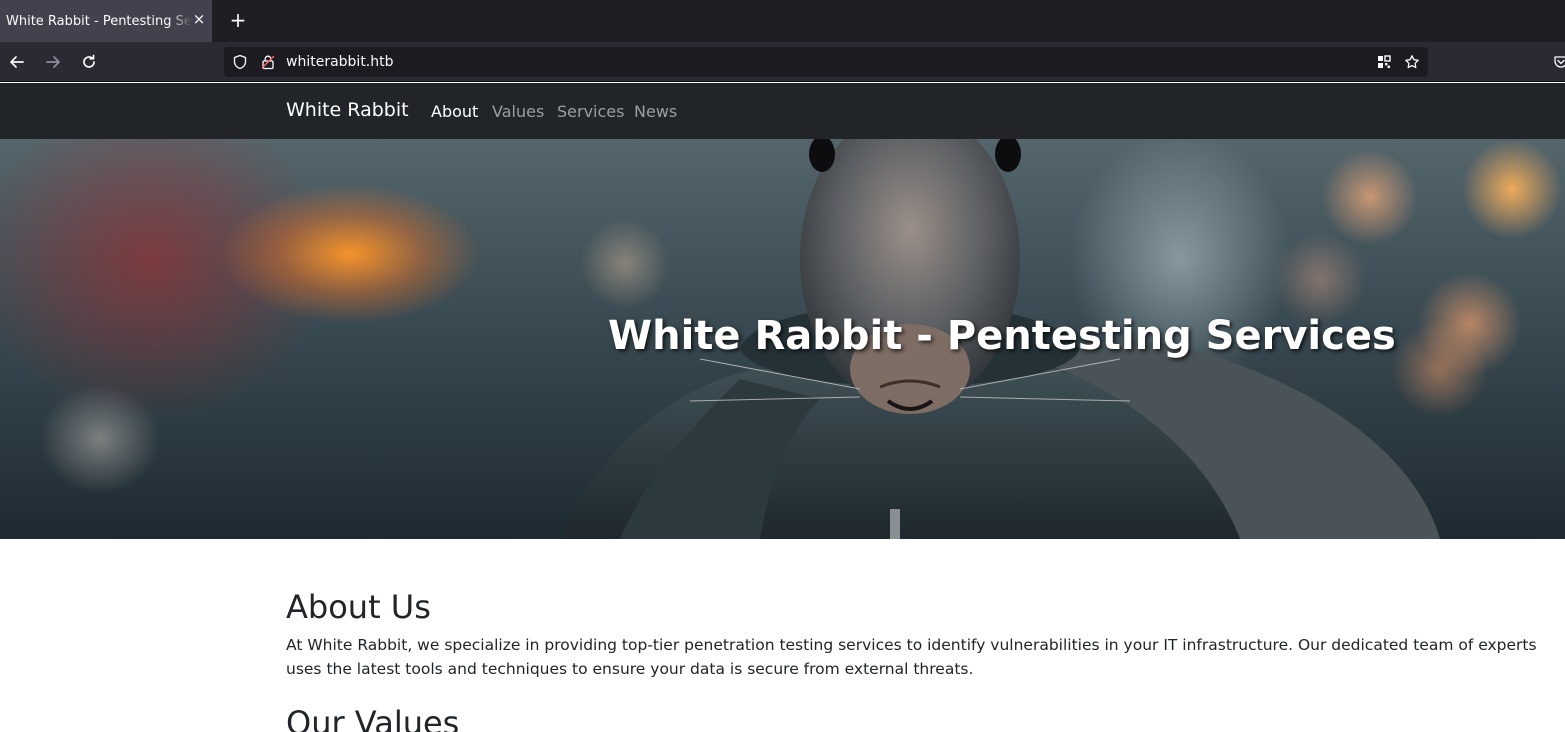 The height and width of the screenshot is (732, 1565). I want to click on pocket-icon, so click(1559, 62).